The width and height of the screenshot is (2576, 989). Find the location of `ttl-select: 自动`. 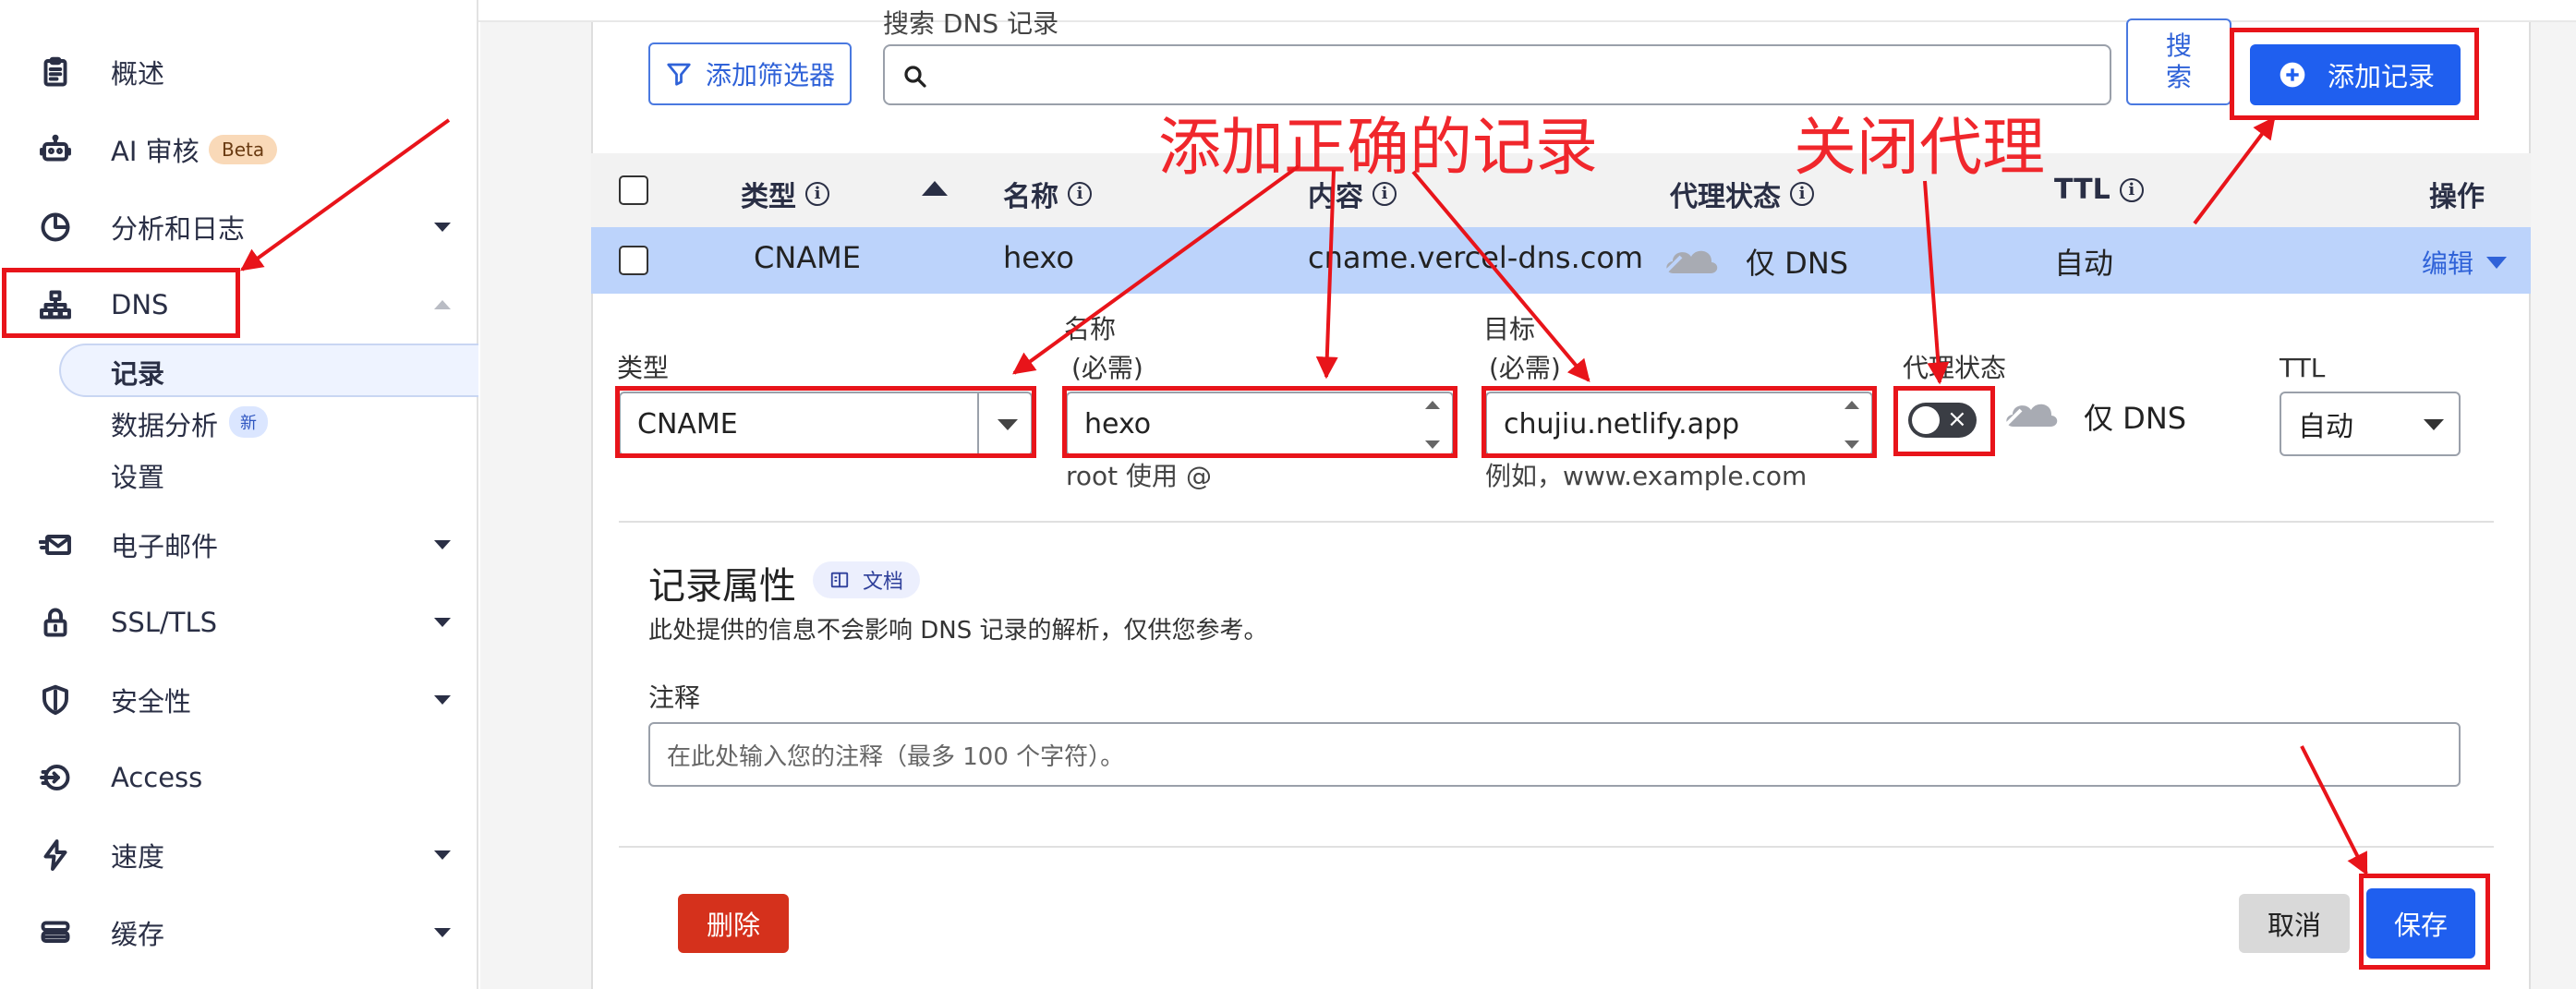

ttl-select: 自动 is located at coordinates (2370, 424).